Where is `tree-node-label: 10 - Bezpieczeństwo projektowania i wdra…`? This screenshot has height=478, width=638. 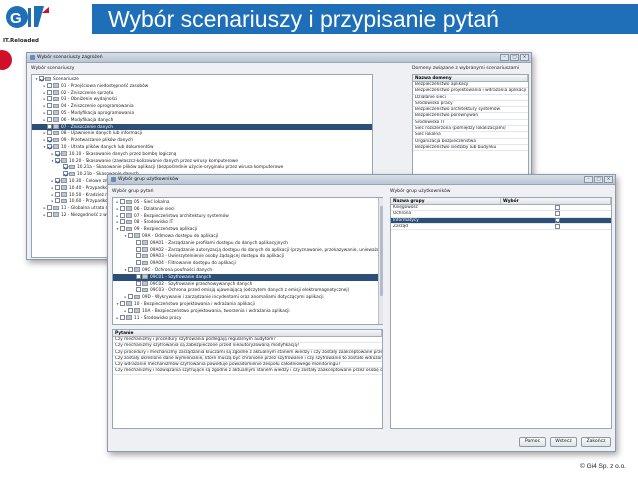
tree-node-label: 10 - Bezpieczeństwo projektowania i wdra… is located at coordinates (194, 304).